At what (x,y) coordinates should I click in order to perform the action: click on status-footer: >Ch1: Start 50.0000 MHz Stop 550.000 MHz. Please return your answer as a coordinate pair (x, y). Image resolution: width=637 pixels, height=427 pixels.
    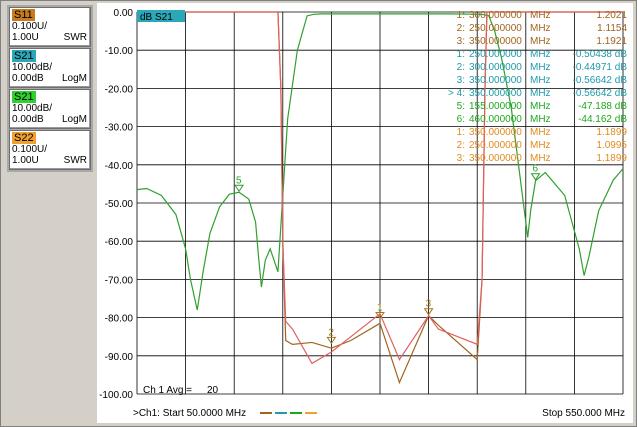
    Looking at the image, I should click on (365, 413).